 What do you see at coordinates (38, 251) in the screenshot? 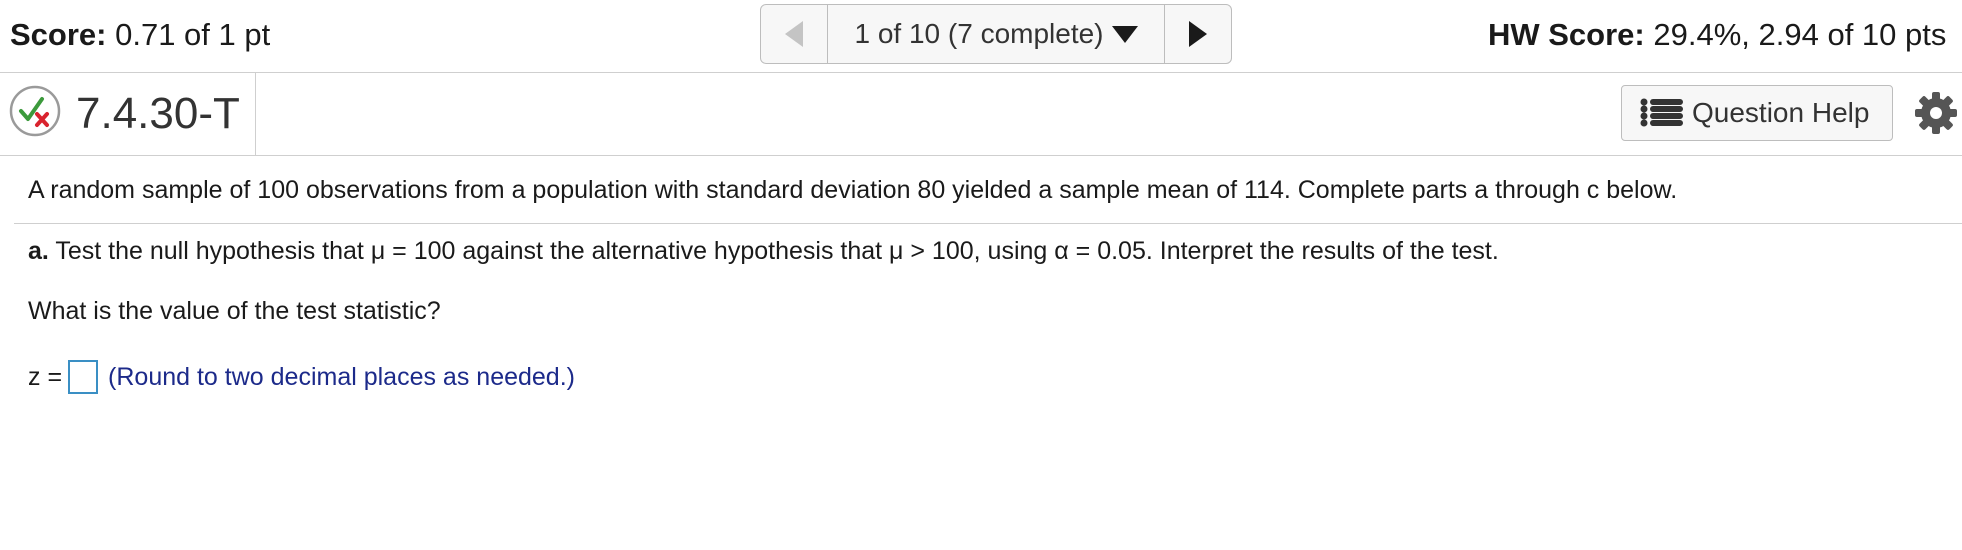
I see `part-a-label: a.` at bounding box center [38, 251].